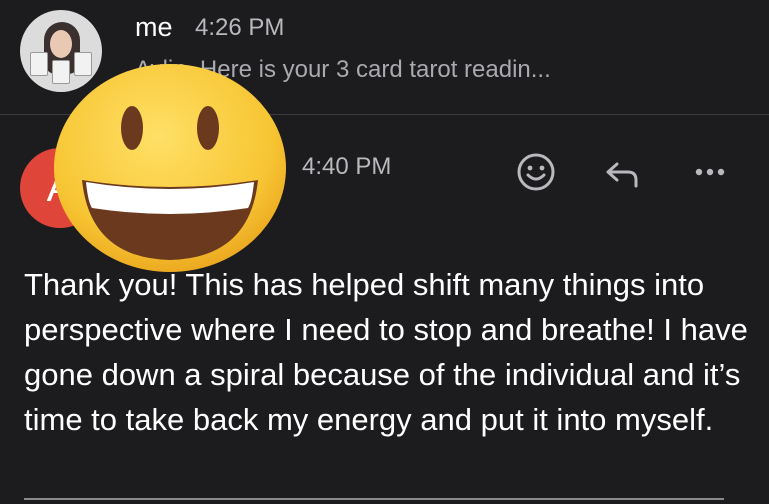 The height and width of the screenshot is (504, 769). I want to click on reply-button, so click(622, 172).